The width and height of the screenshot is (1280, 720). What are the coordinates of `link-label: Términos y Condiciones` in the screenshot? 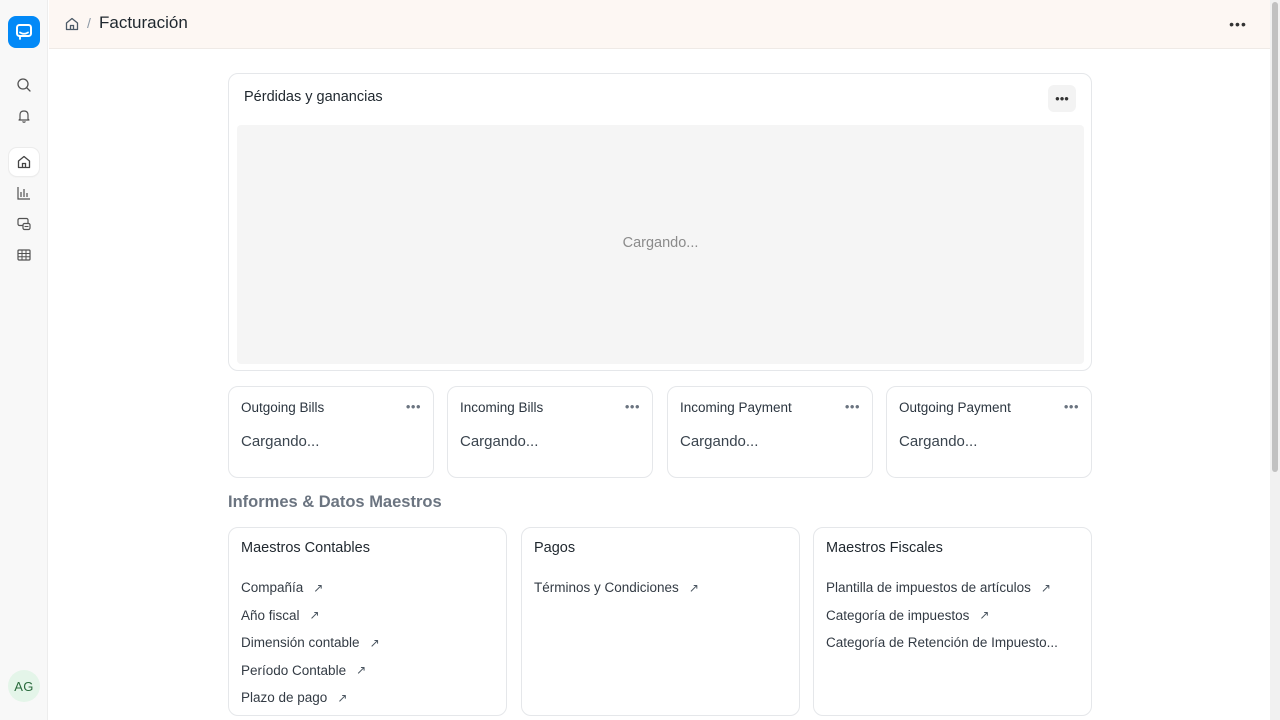 It's located at (606, 588).